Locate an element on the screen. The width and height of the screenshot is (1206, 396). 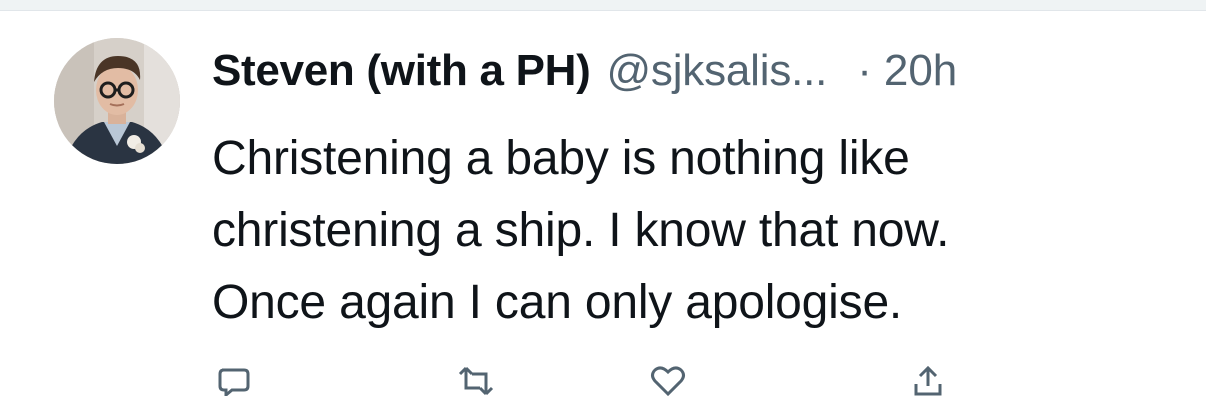
retweet-icon is located at coordinates (476, 381).